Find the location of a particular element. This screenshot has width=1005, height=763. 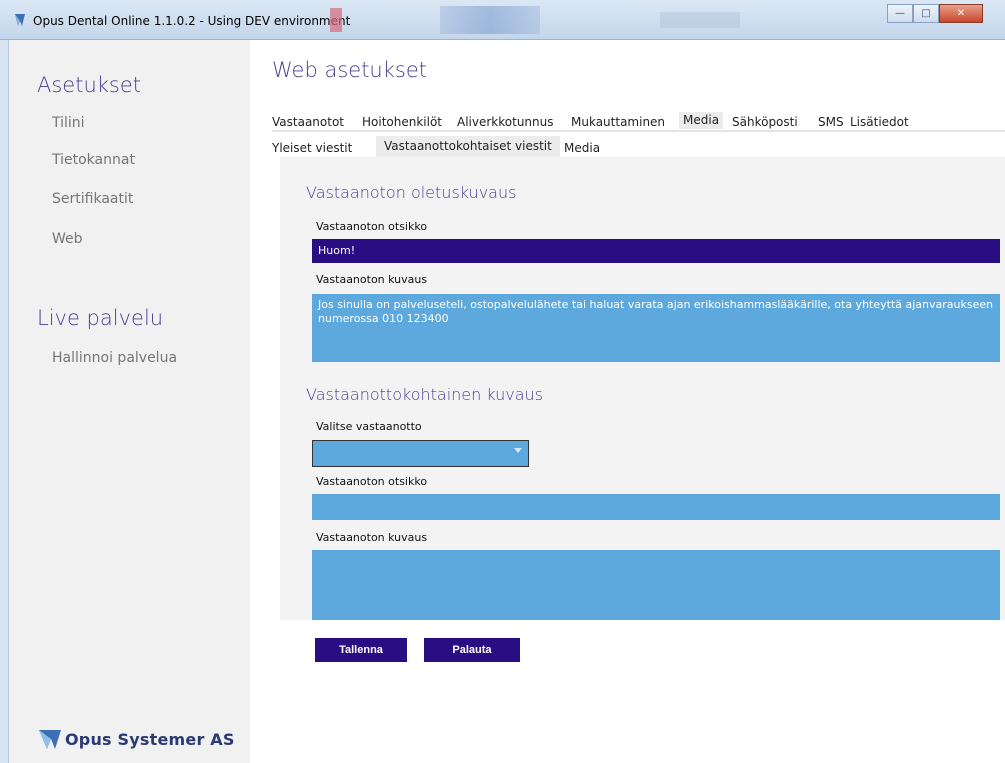

app-logo-icon is located at coordinates (20, 20).